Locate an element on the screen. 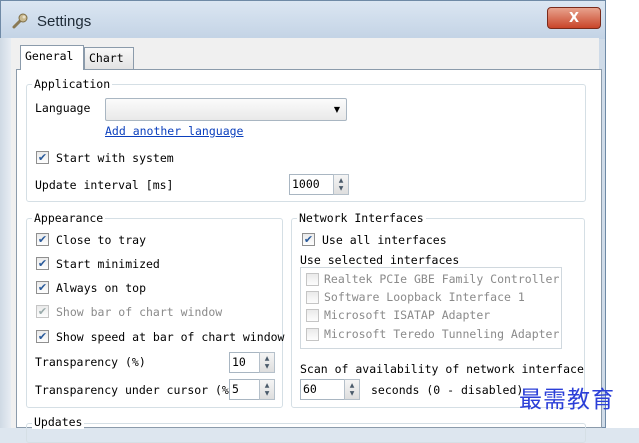 This screenshot has width=639, height=443. language-dropdown: ▼ is located at coordinates (226, 109).